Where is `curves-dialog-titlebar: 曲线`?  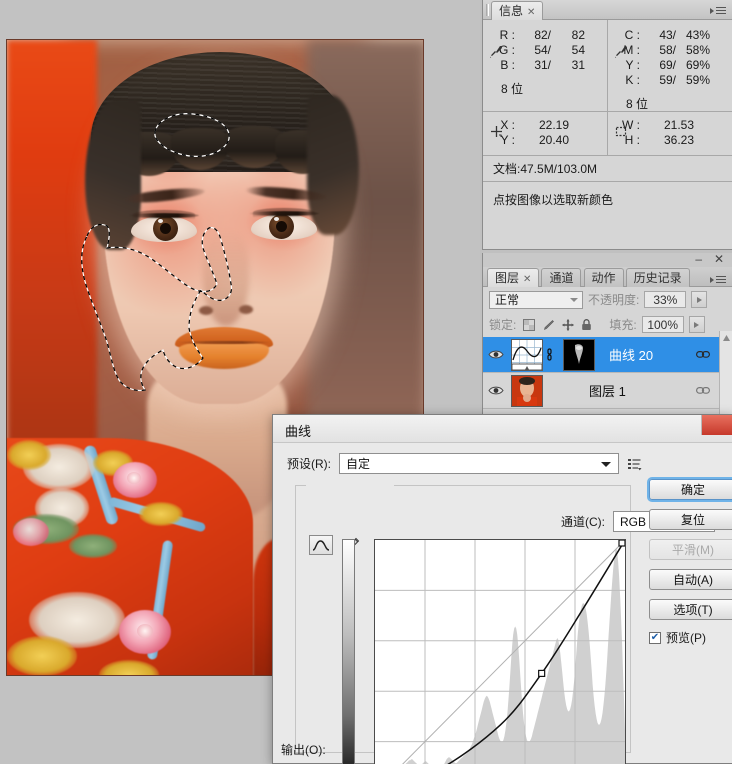 curves-dialog-titlebar: 曲线 is located at coordinates (502, 429).